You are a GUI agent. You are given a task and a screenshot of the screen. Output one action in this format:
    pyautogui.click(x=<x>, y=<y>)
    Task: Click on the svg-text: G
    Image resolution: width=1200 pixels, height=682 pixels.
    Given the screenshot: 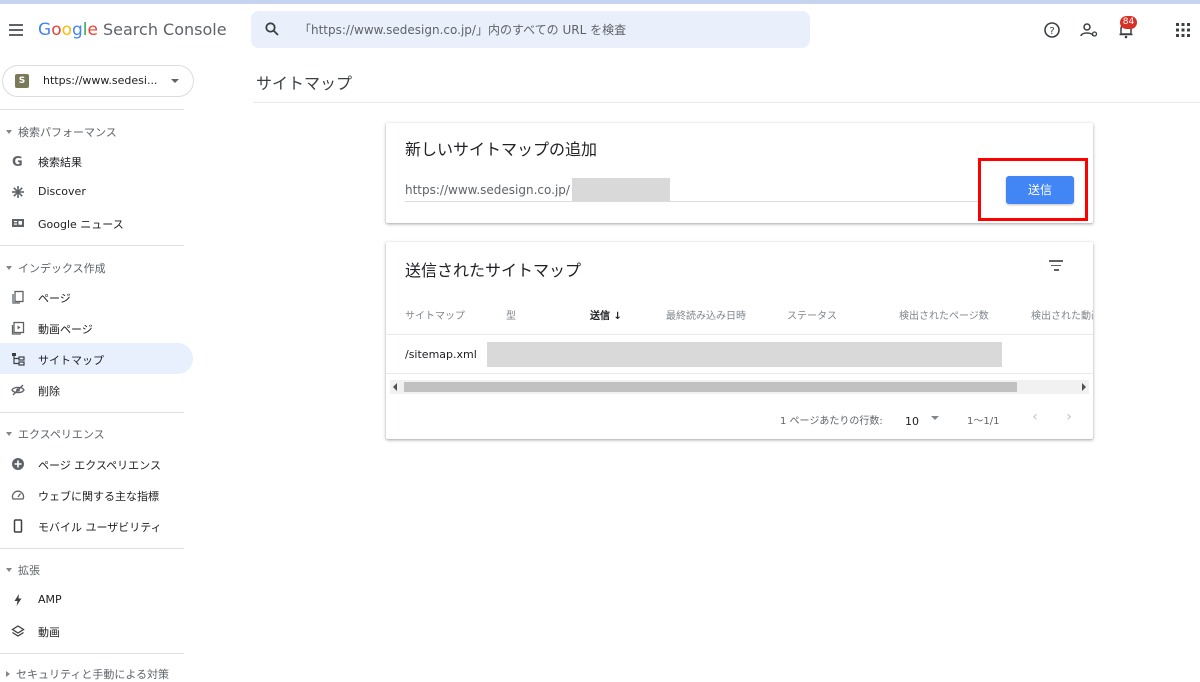 What is the action you would take?
    pyautogui.click(x=17, y=161)
    